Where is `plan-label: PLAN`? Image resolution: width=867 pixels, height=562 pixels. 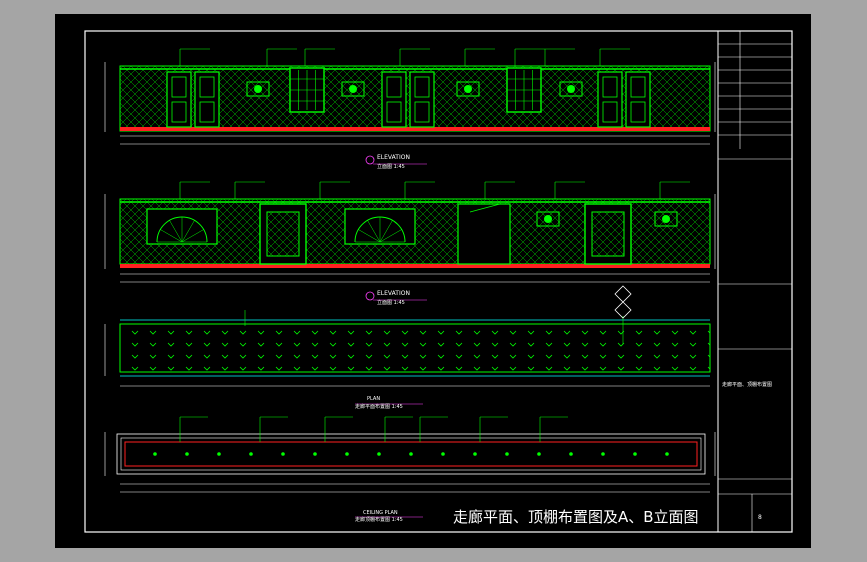
plan-label: PLAN is located at coordinates (373, 399).